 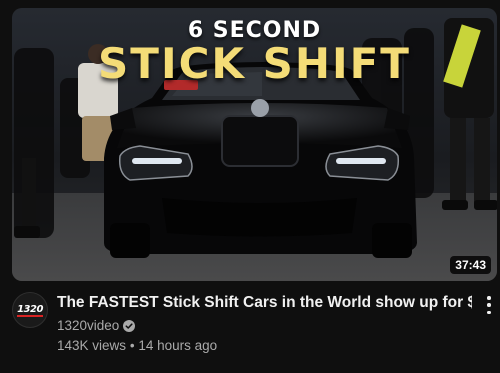 What do you see at coordinates (178, 345) in the screenshot?
I see `upload-age: 14 hours ago` at bounding box center [178, 345].